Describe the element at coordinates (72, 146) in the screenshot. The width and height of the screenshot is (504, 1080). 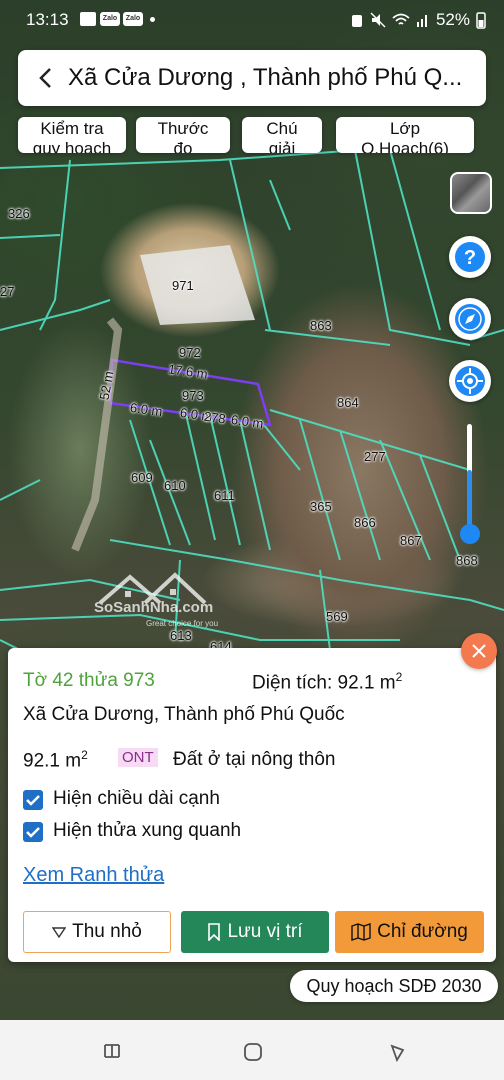
I see `chip-label: quy hoạch` at that location.